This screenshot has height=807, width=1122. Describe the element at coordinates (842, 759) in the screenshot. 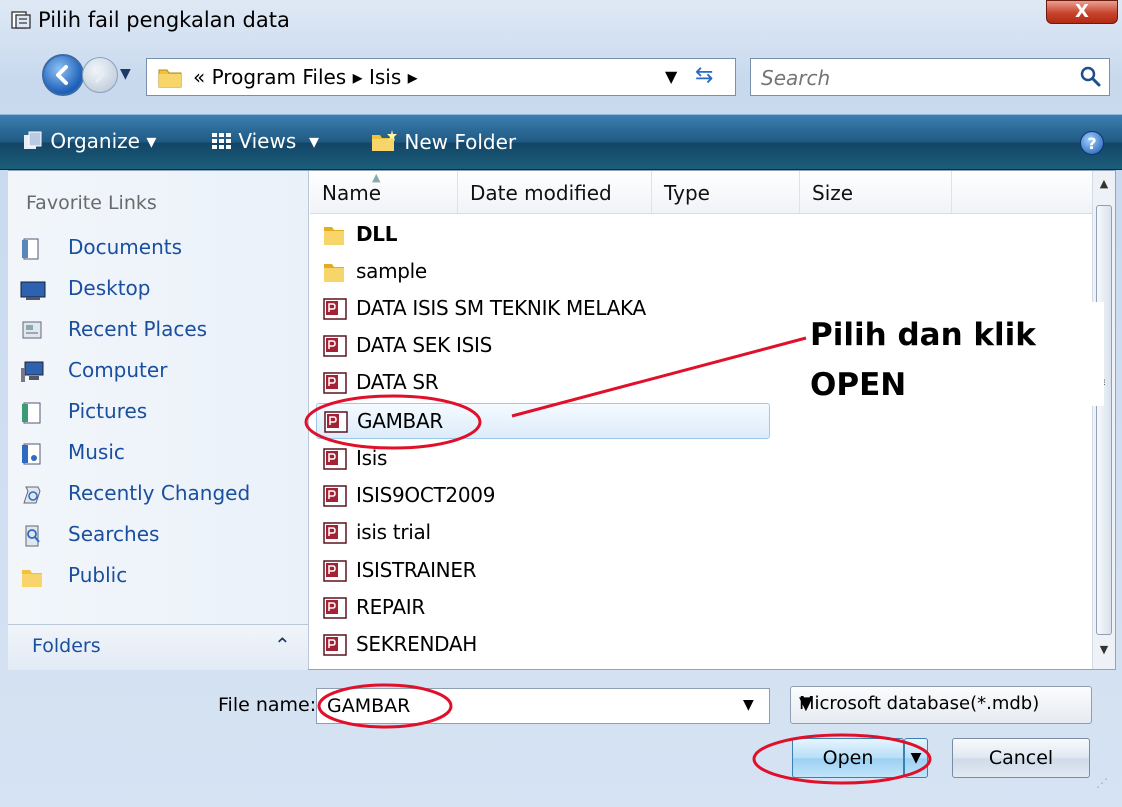

I see `highlight-ellipse-open-button` at that location.